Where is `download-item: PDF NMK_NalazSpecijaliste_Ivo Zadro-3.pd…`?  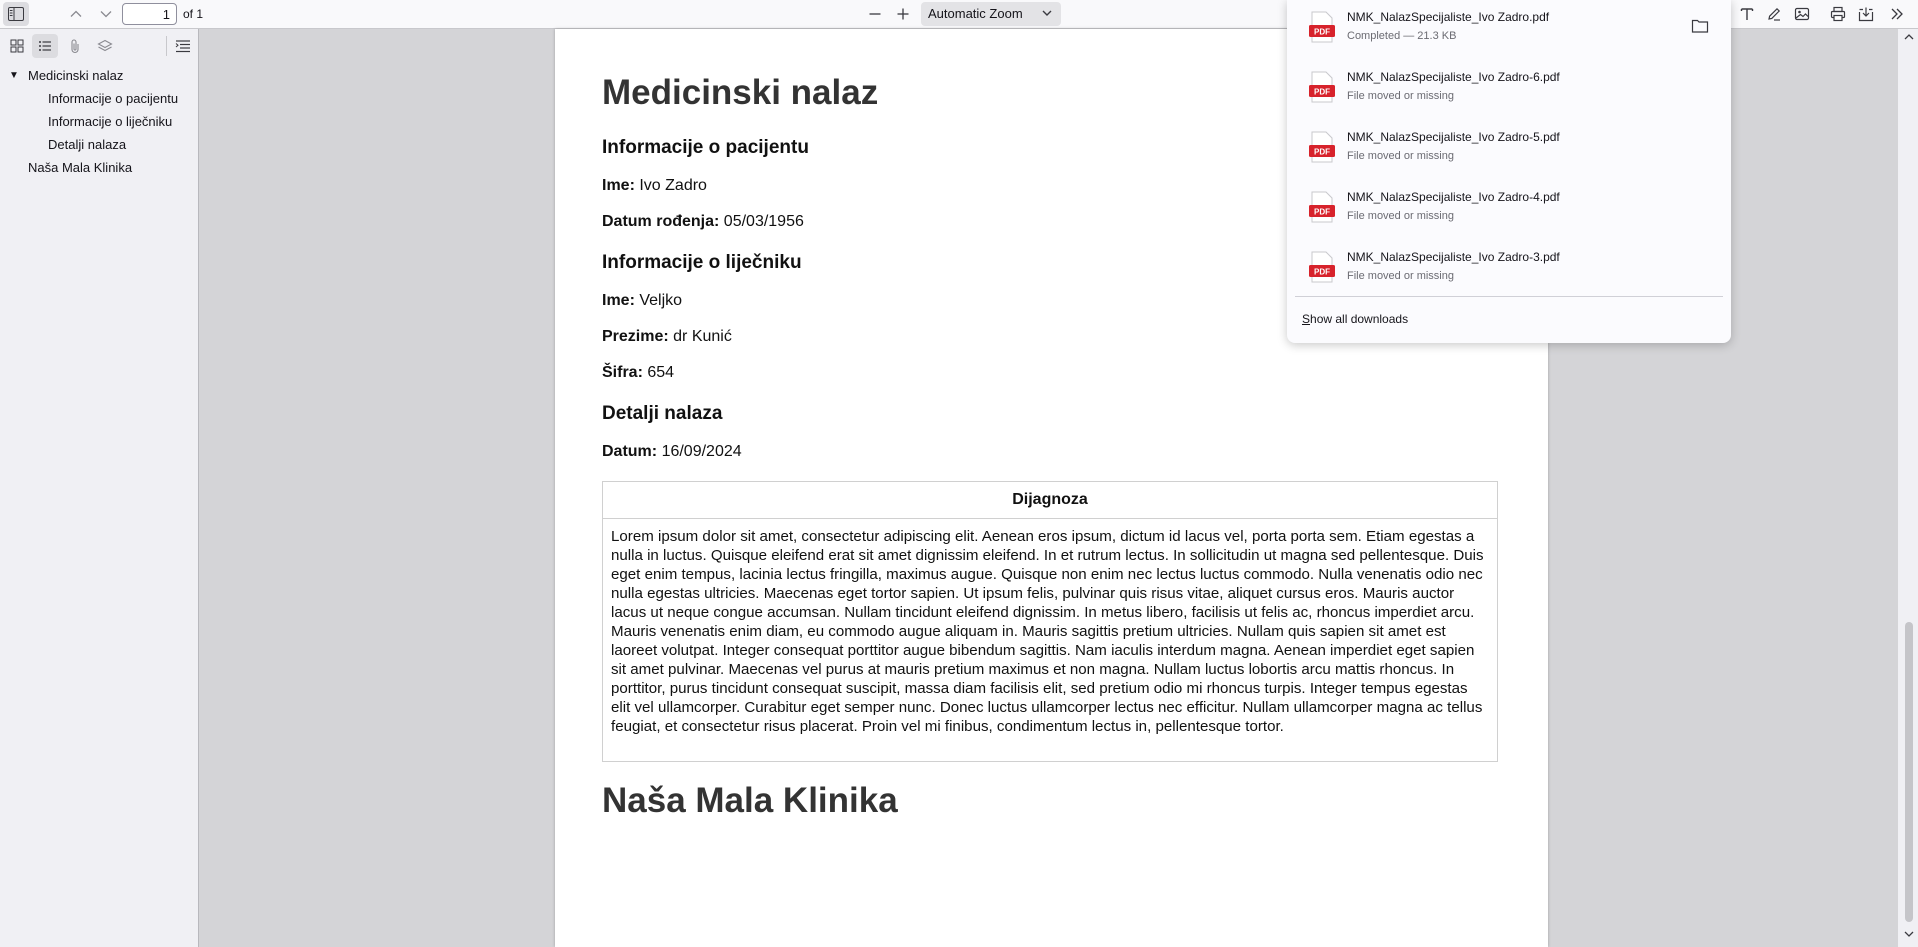
download-item: PDF NMK_NalazSpecijaliste_Ivo Zadro-3.pd… is located at coordinates (1509, 269).